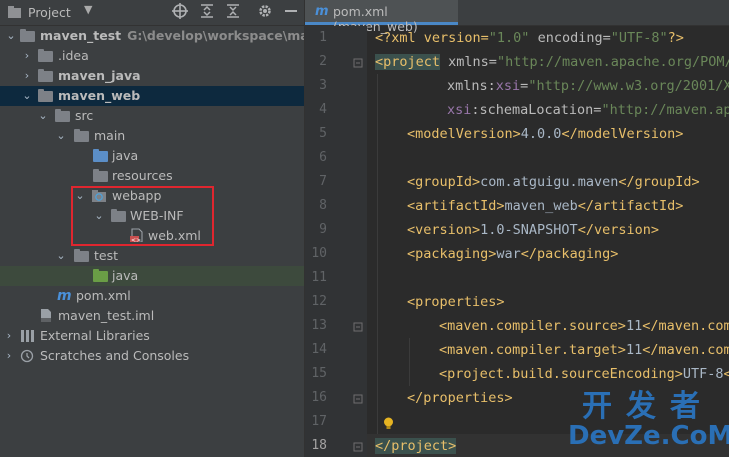 The height and width of the screenshot is (457, 729). Describe the element at coordinates (323, 109) in the screenshot. I see `line-number: 4` at that location.